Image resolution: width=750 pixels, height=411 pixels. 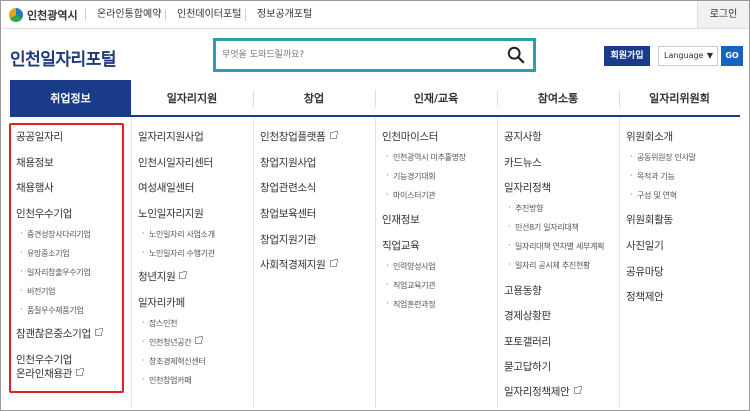 What do you see at coordinates (527, 366) in the screenshot?
I see `menu-item: 묻고답하기` at bounding box center [527, 366].